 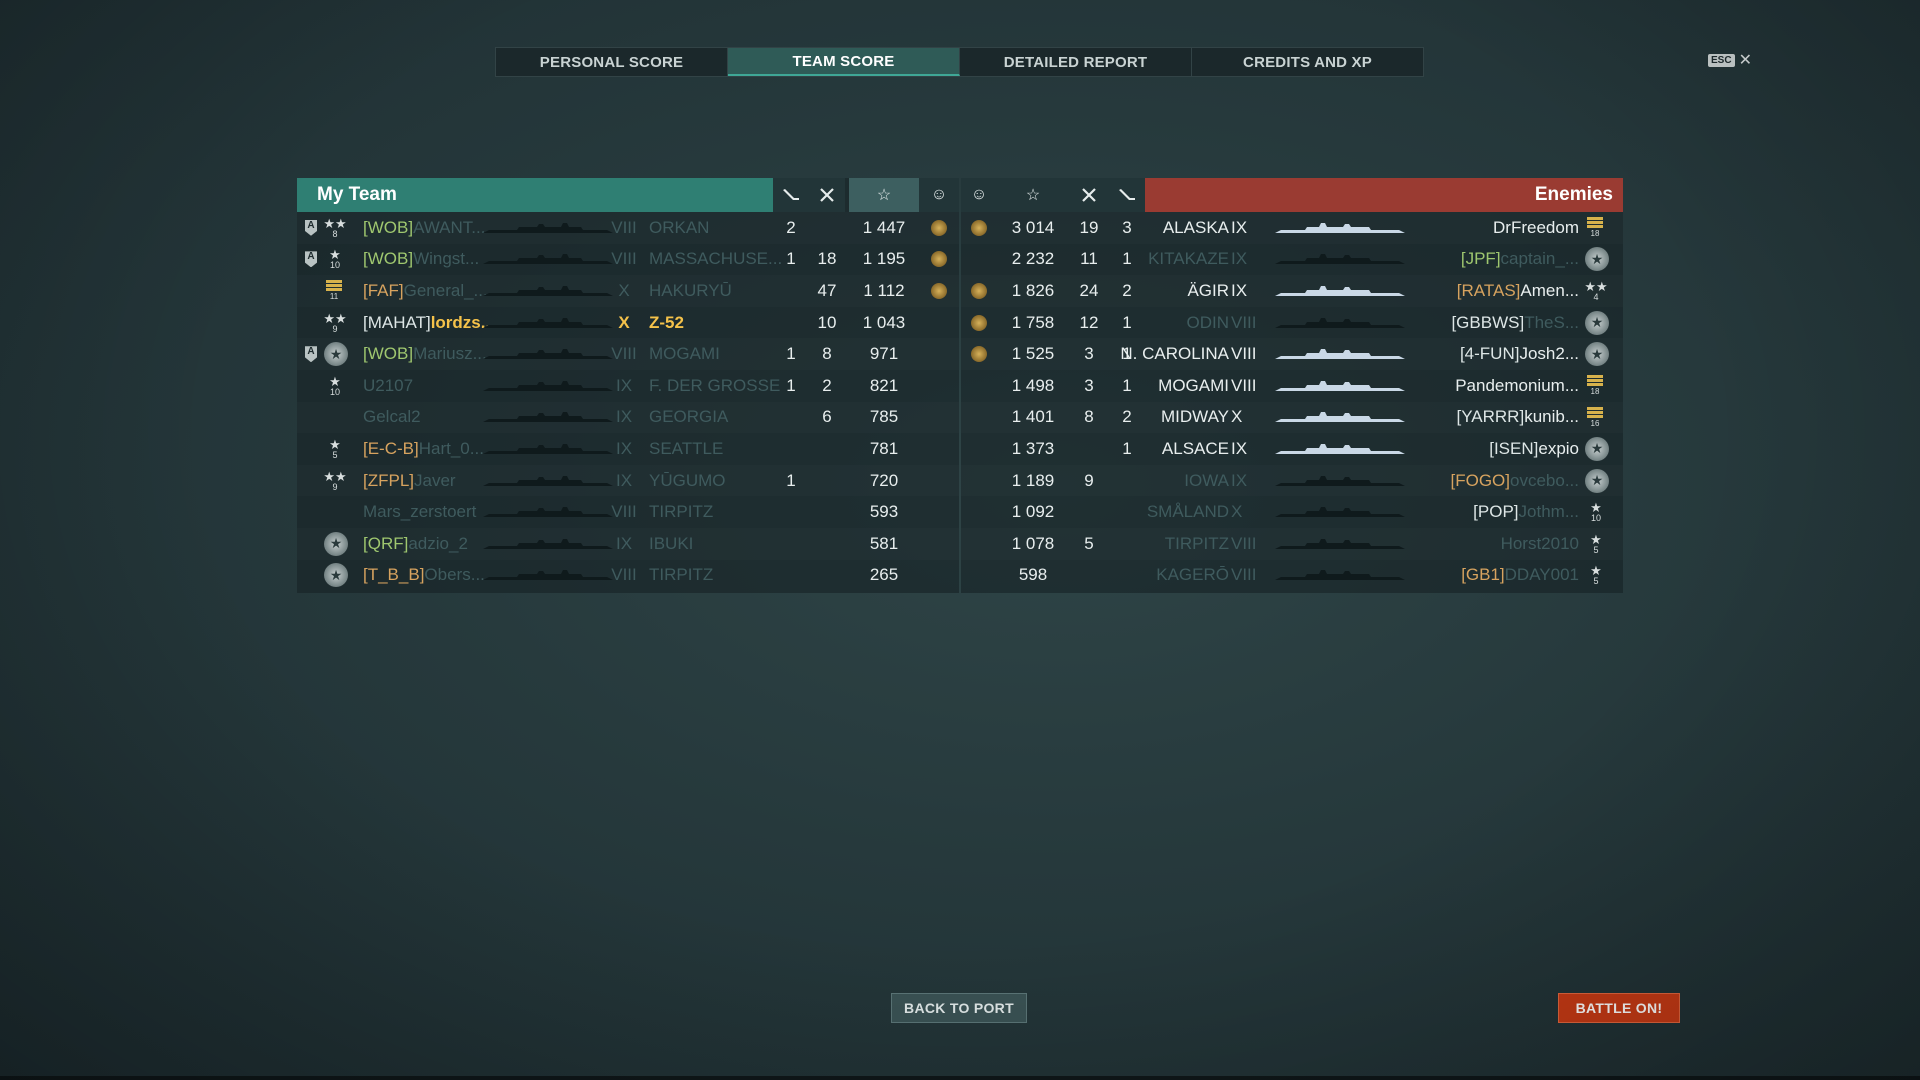 I want to click on ship-name: TIRPITZ, so click(x=681, y=575).